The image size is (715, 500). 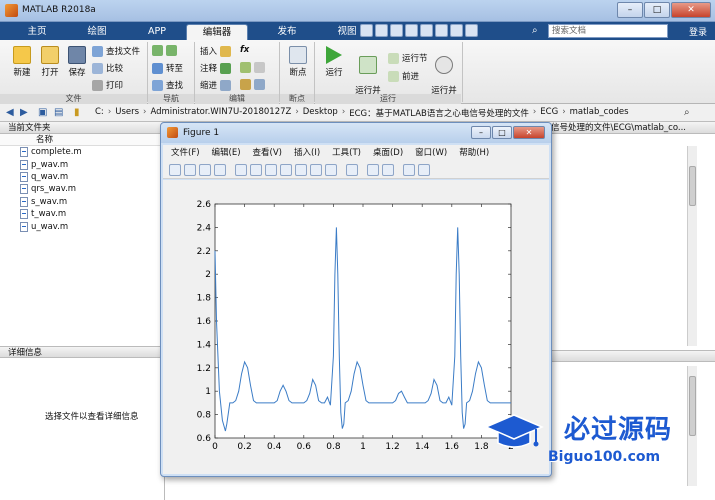 I want to click on open-file-icon, so click(x=190, y=169).